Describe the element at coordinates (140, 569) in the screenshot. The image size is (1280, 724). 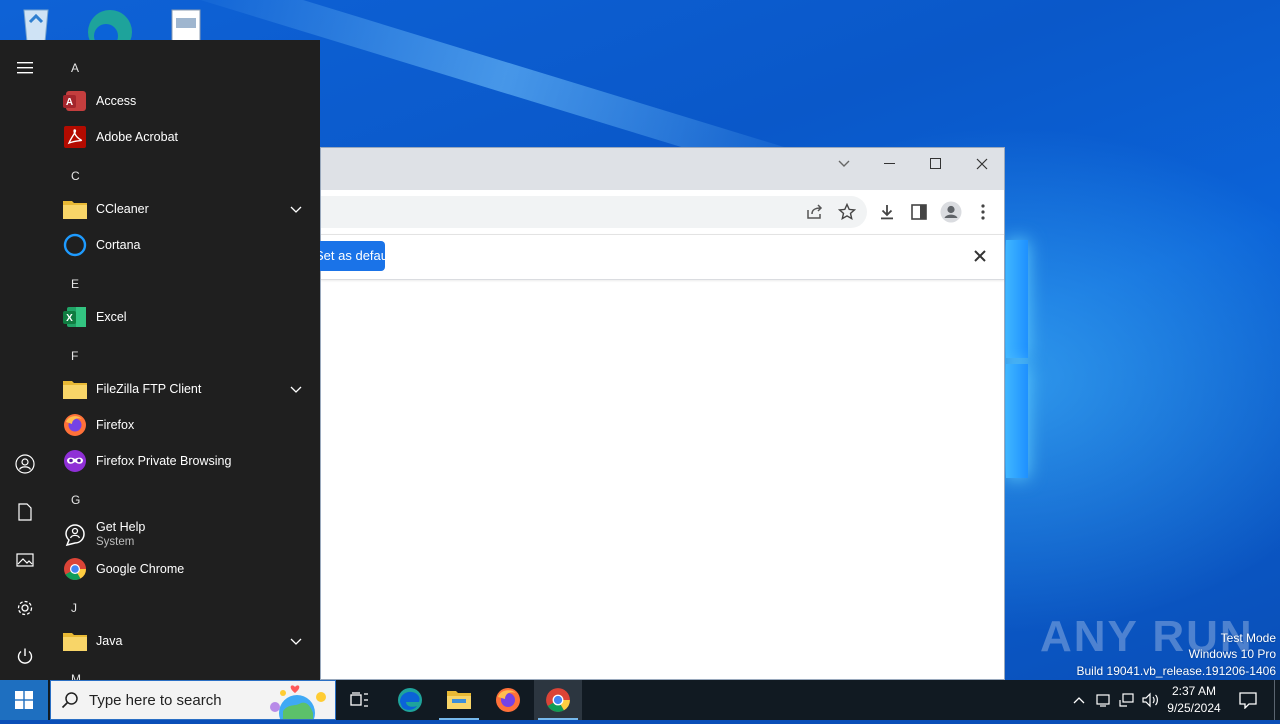
I see `app-label: Google Chrome` at that location.